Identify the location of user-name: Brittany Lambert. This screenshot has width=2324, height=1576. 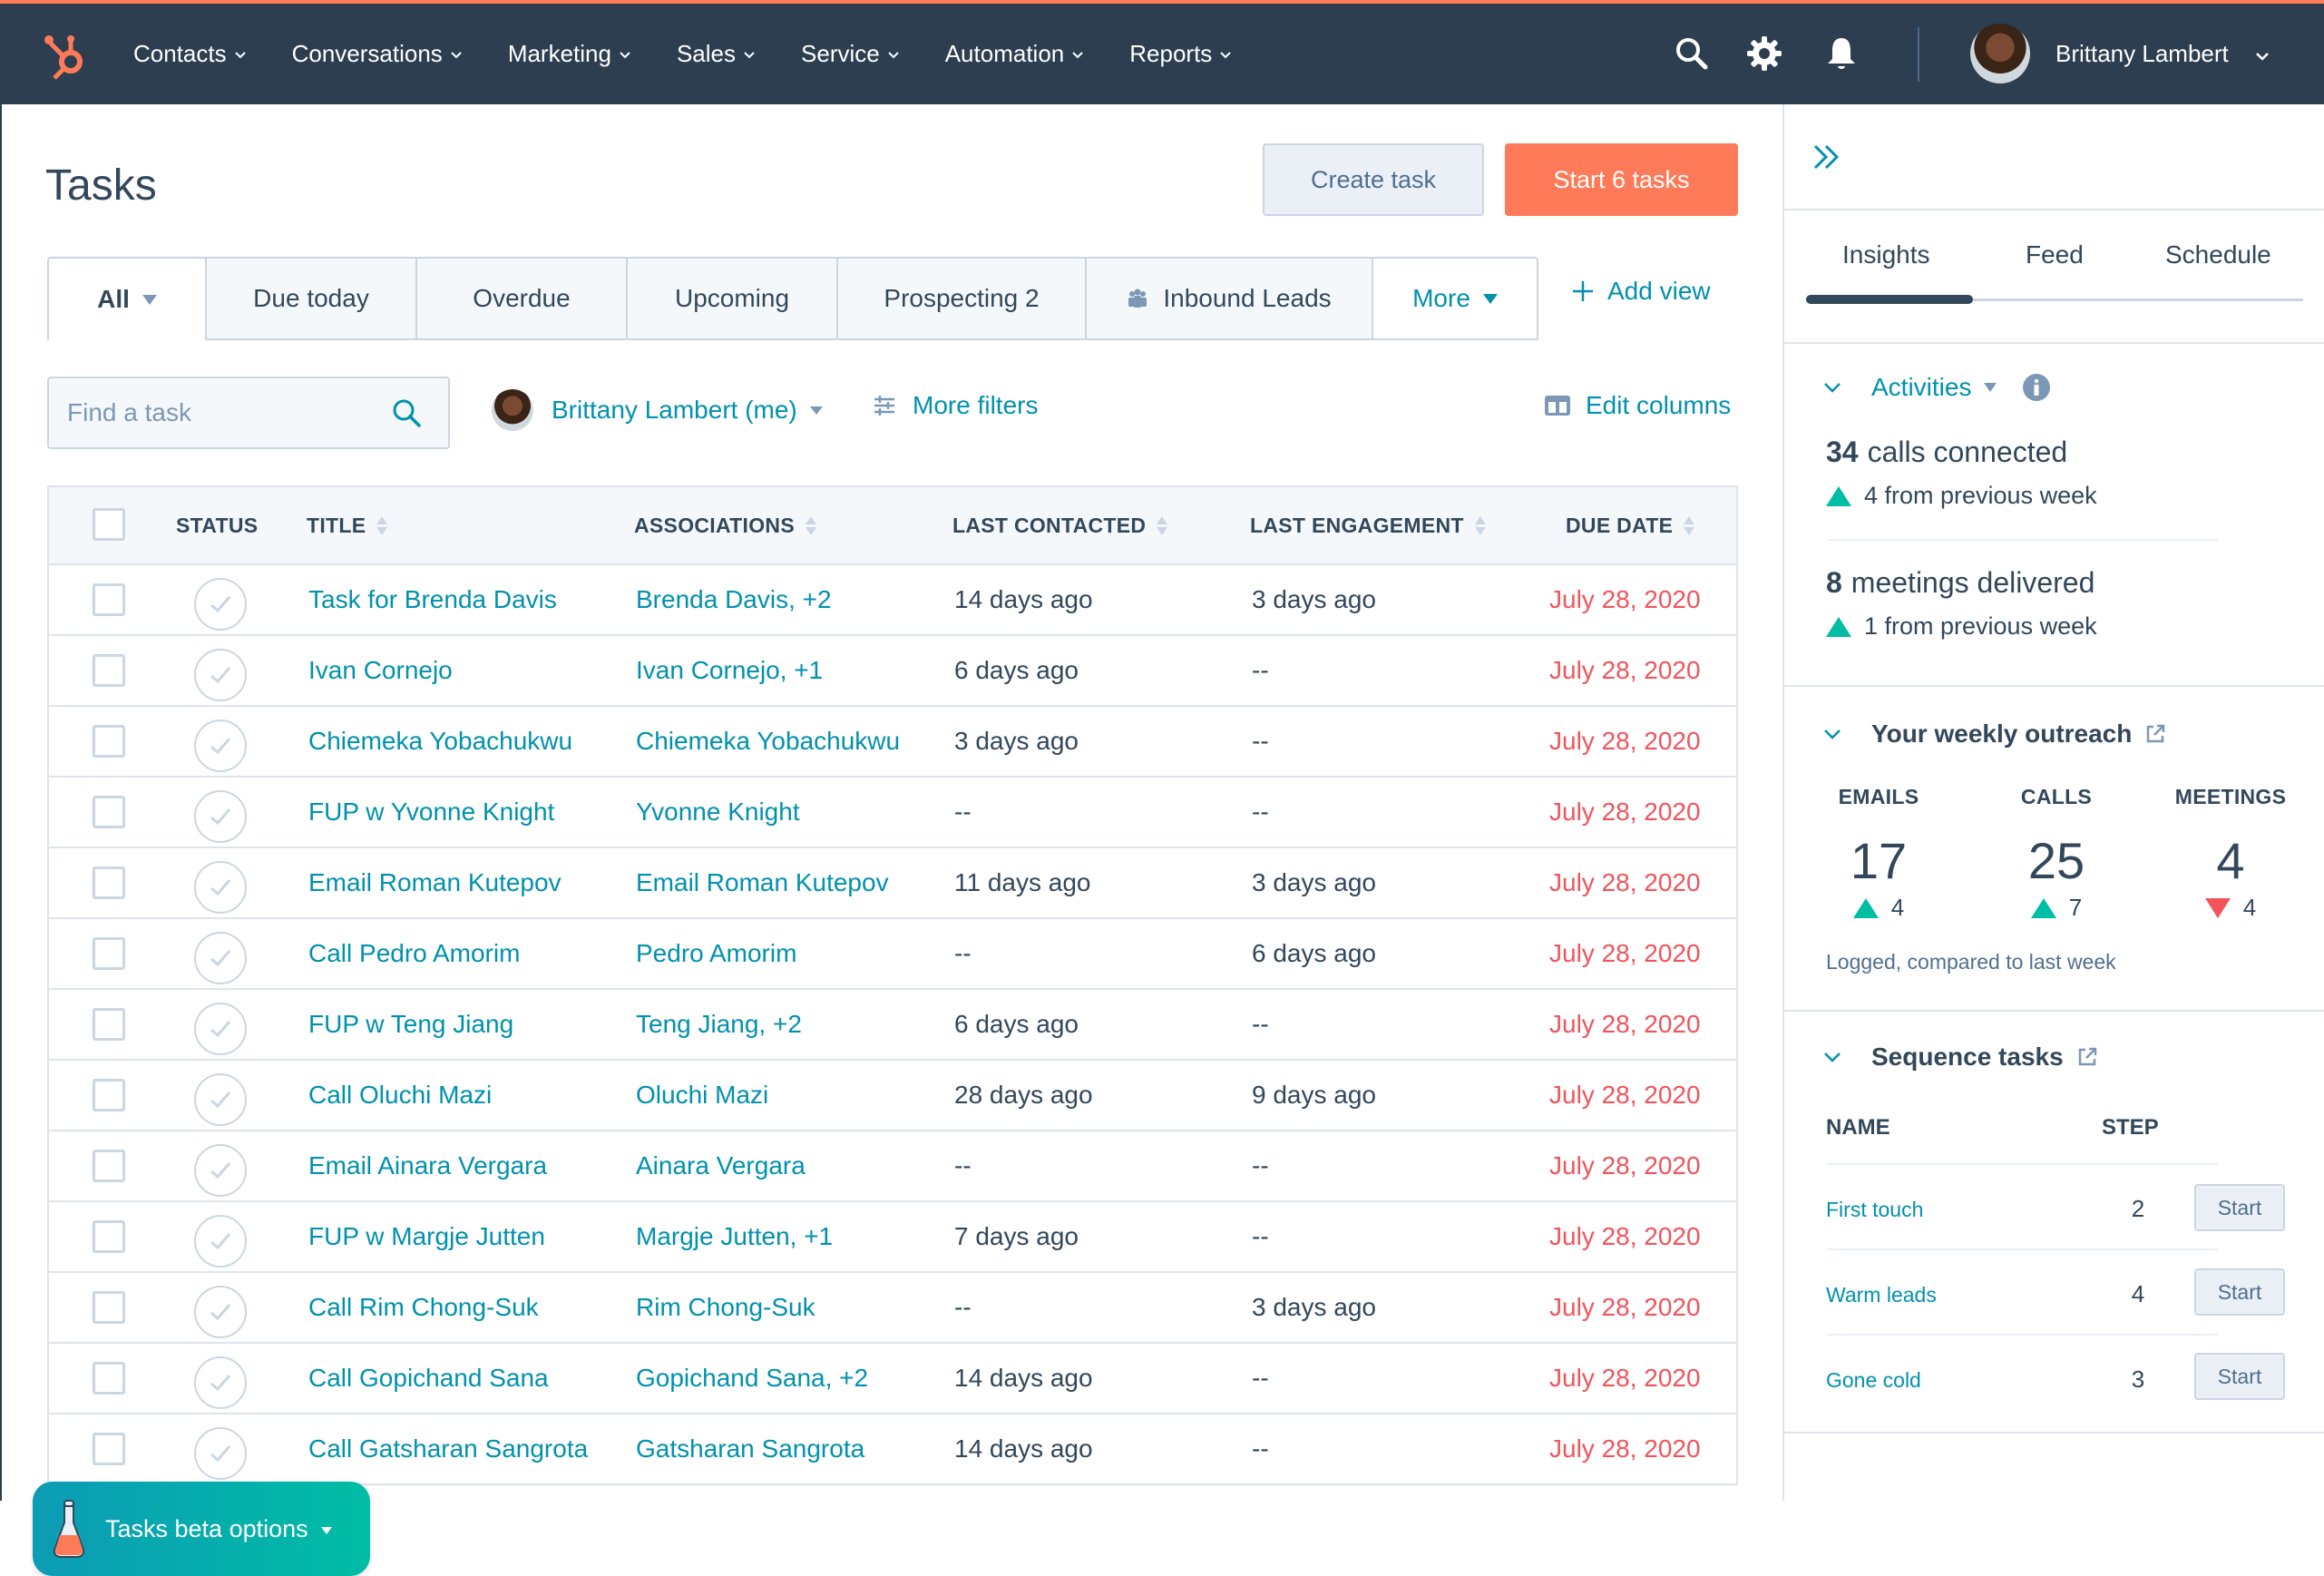
(2142, 54).